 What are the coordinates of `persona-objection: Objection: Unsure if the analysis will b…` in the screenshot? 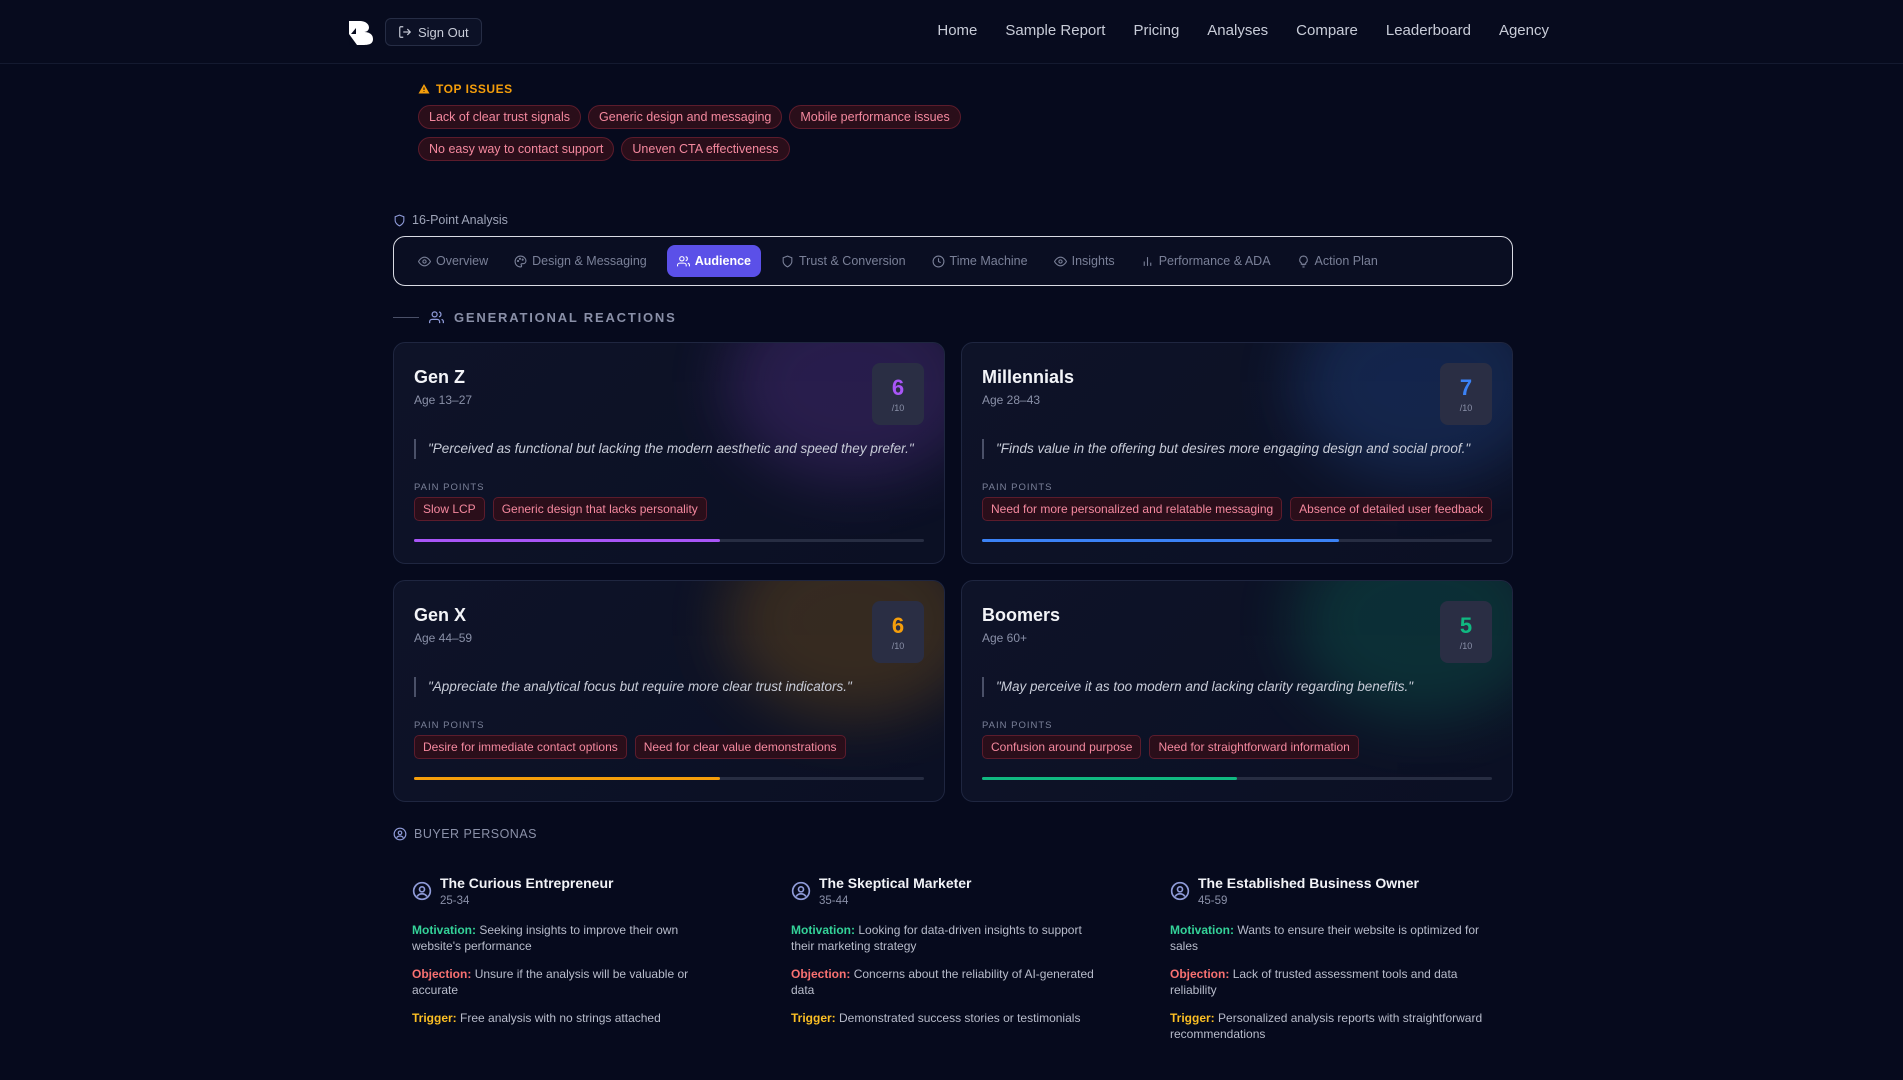 It's located at (570, 982).